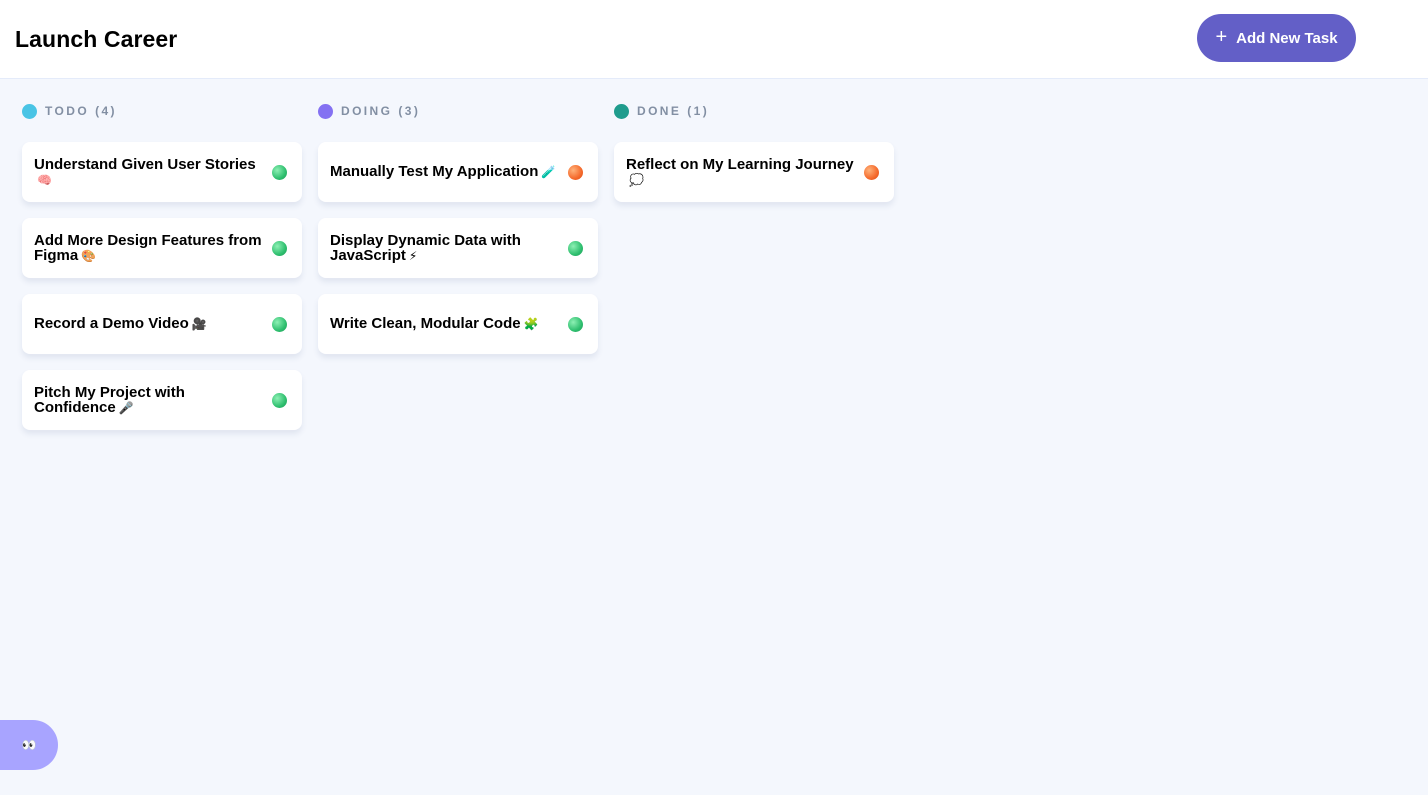  I want to click on task-card: Add More Design Features from Figma 🎨, so click(162, 248).